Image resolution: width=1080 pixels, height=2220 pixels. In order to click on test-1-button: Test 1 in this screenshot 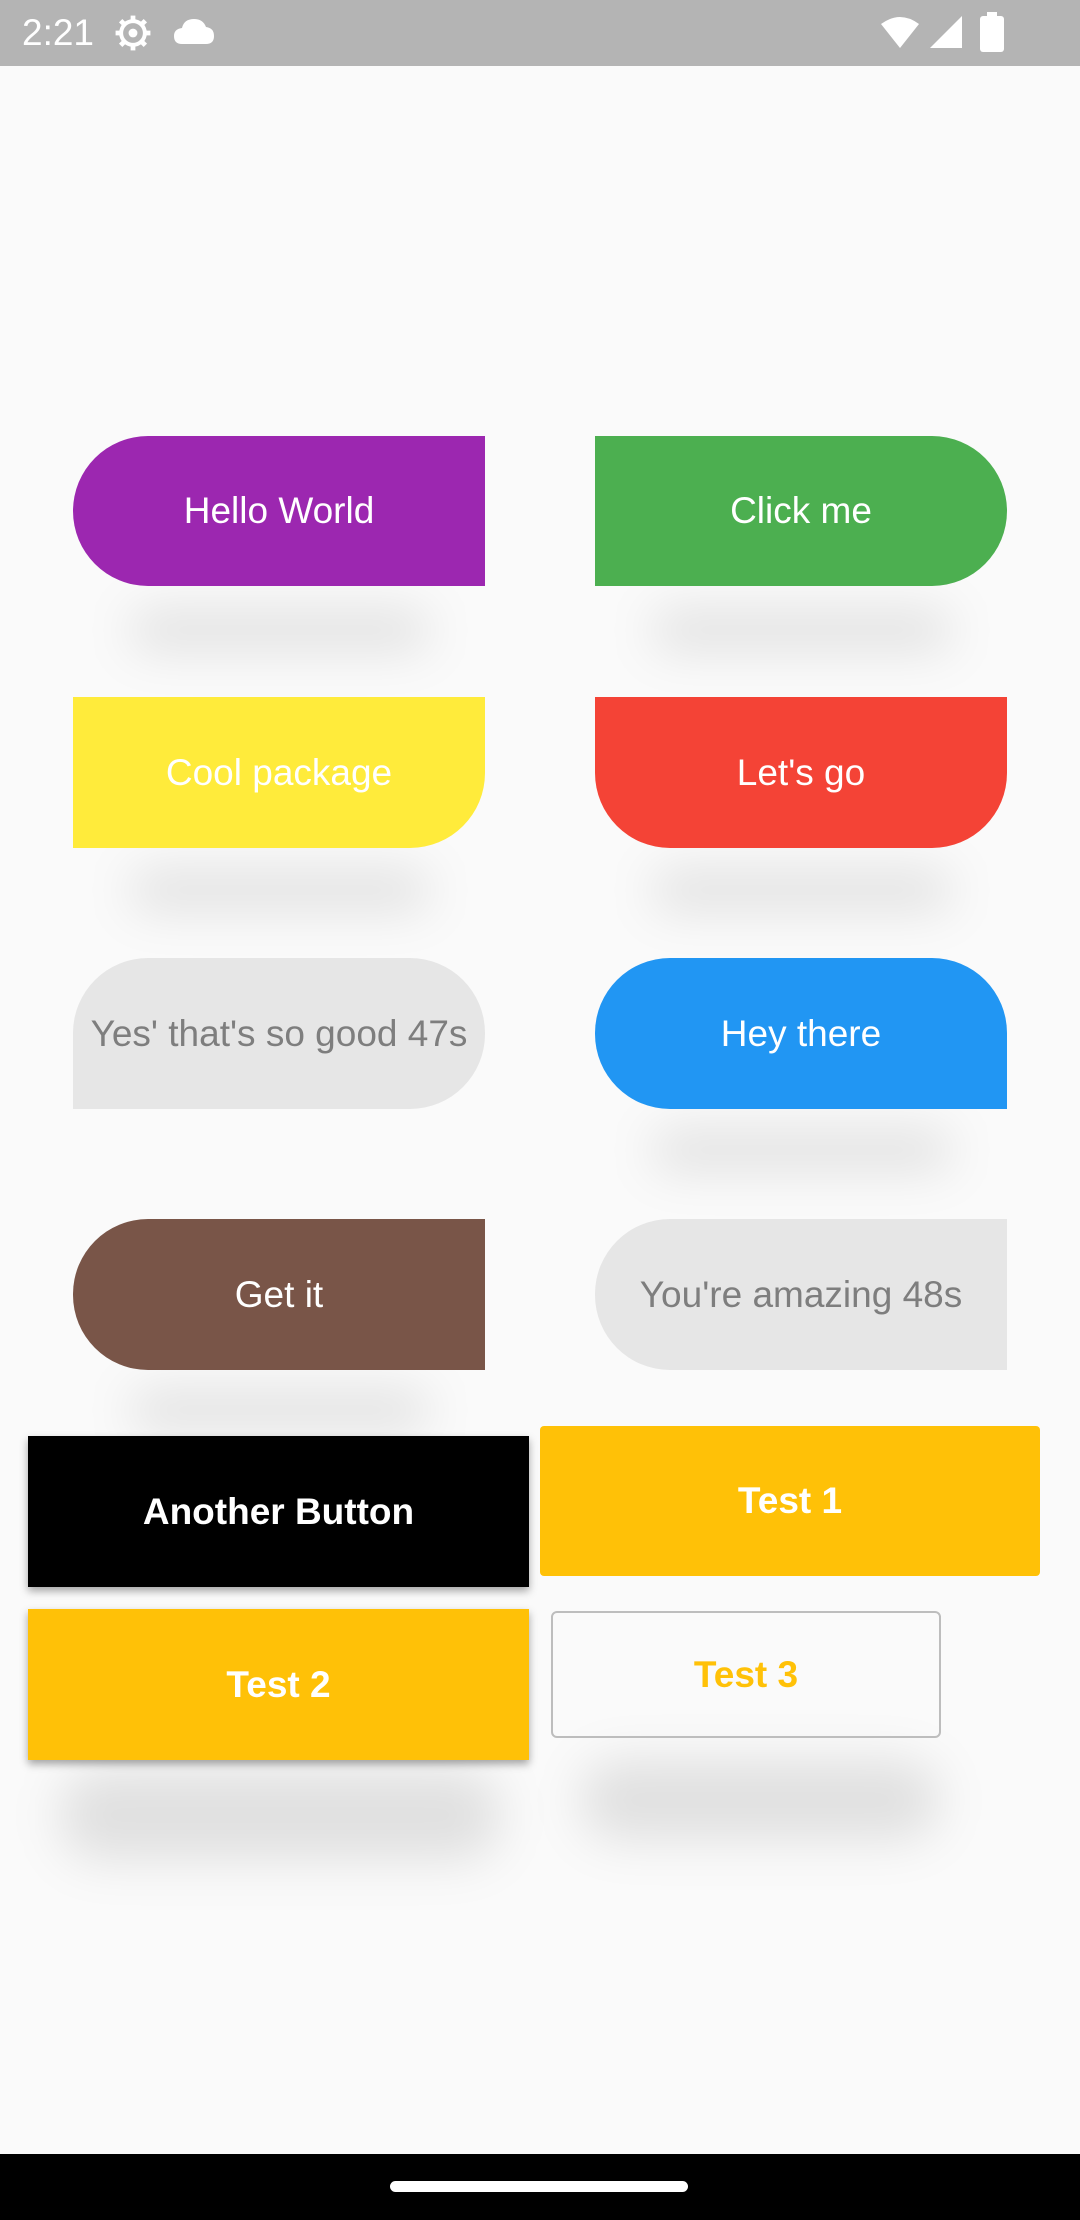, I will do `click(790, 1501)`.